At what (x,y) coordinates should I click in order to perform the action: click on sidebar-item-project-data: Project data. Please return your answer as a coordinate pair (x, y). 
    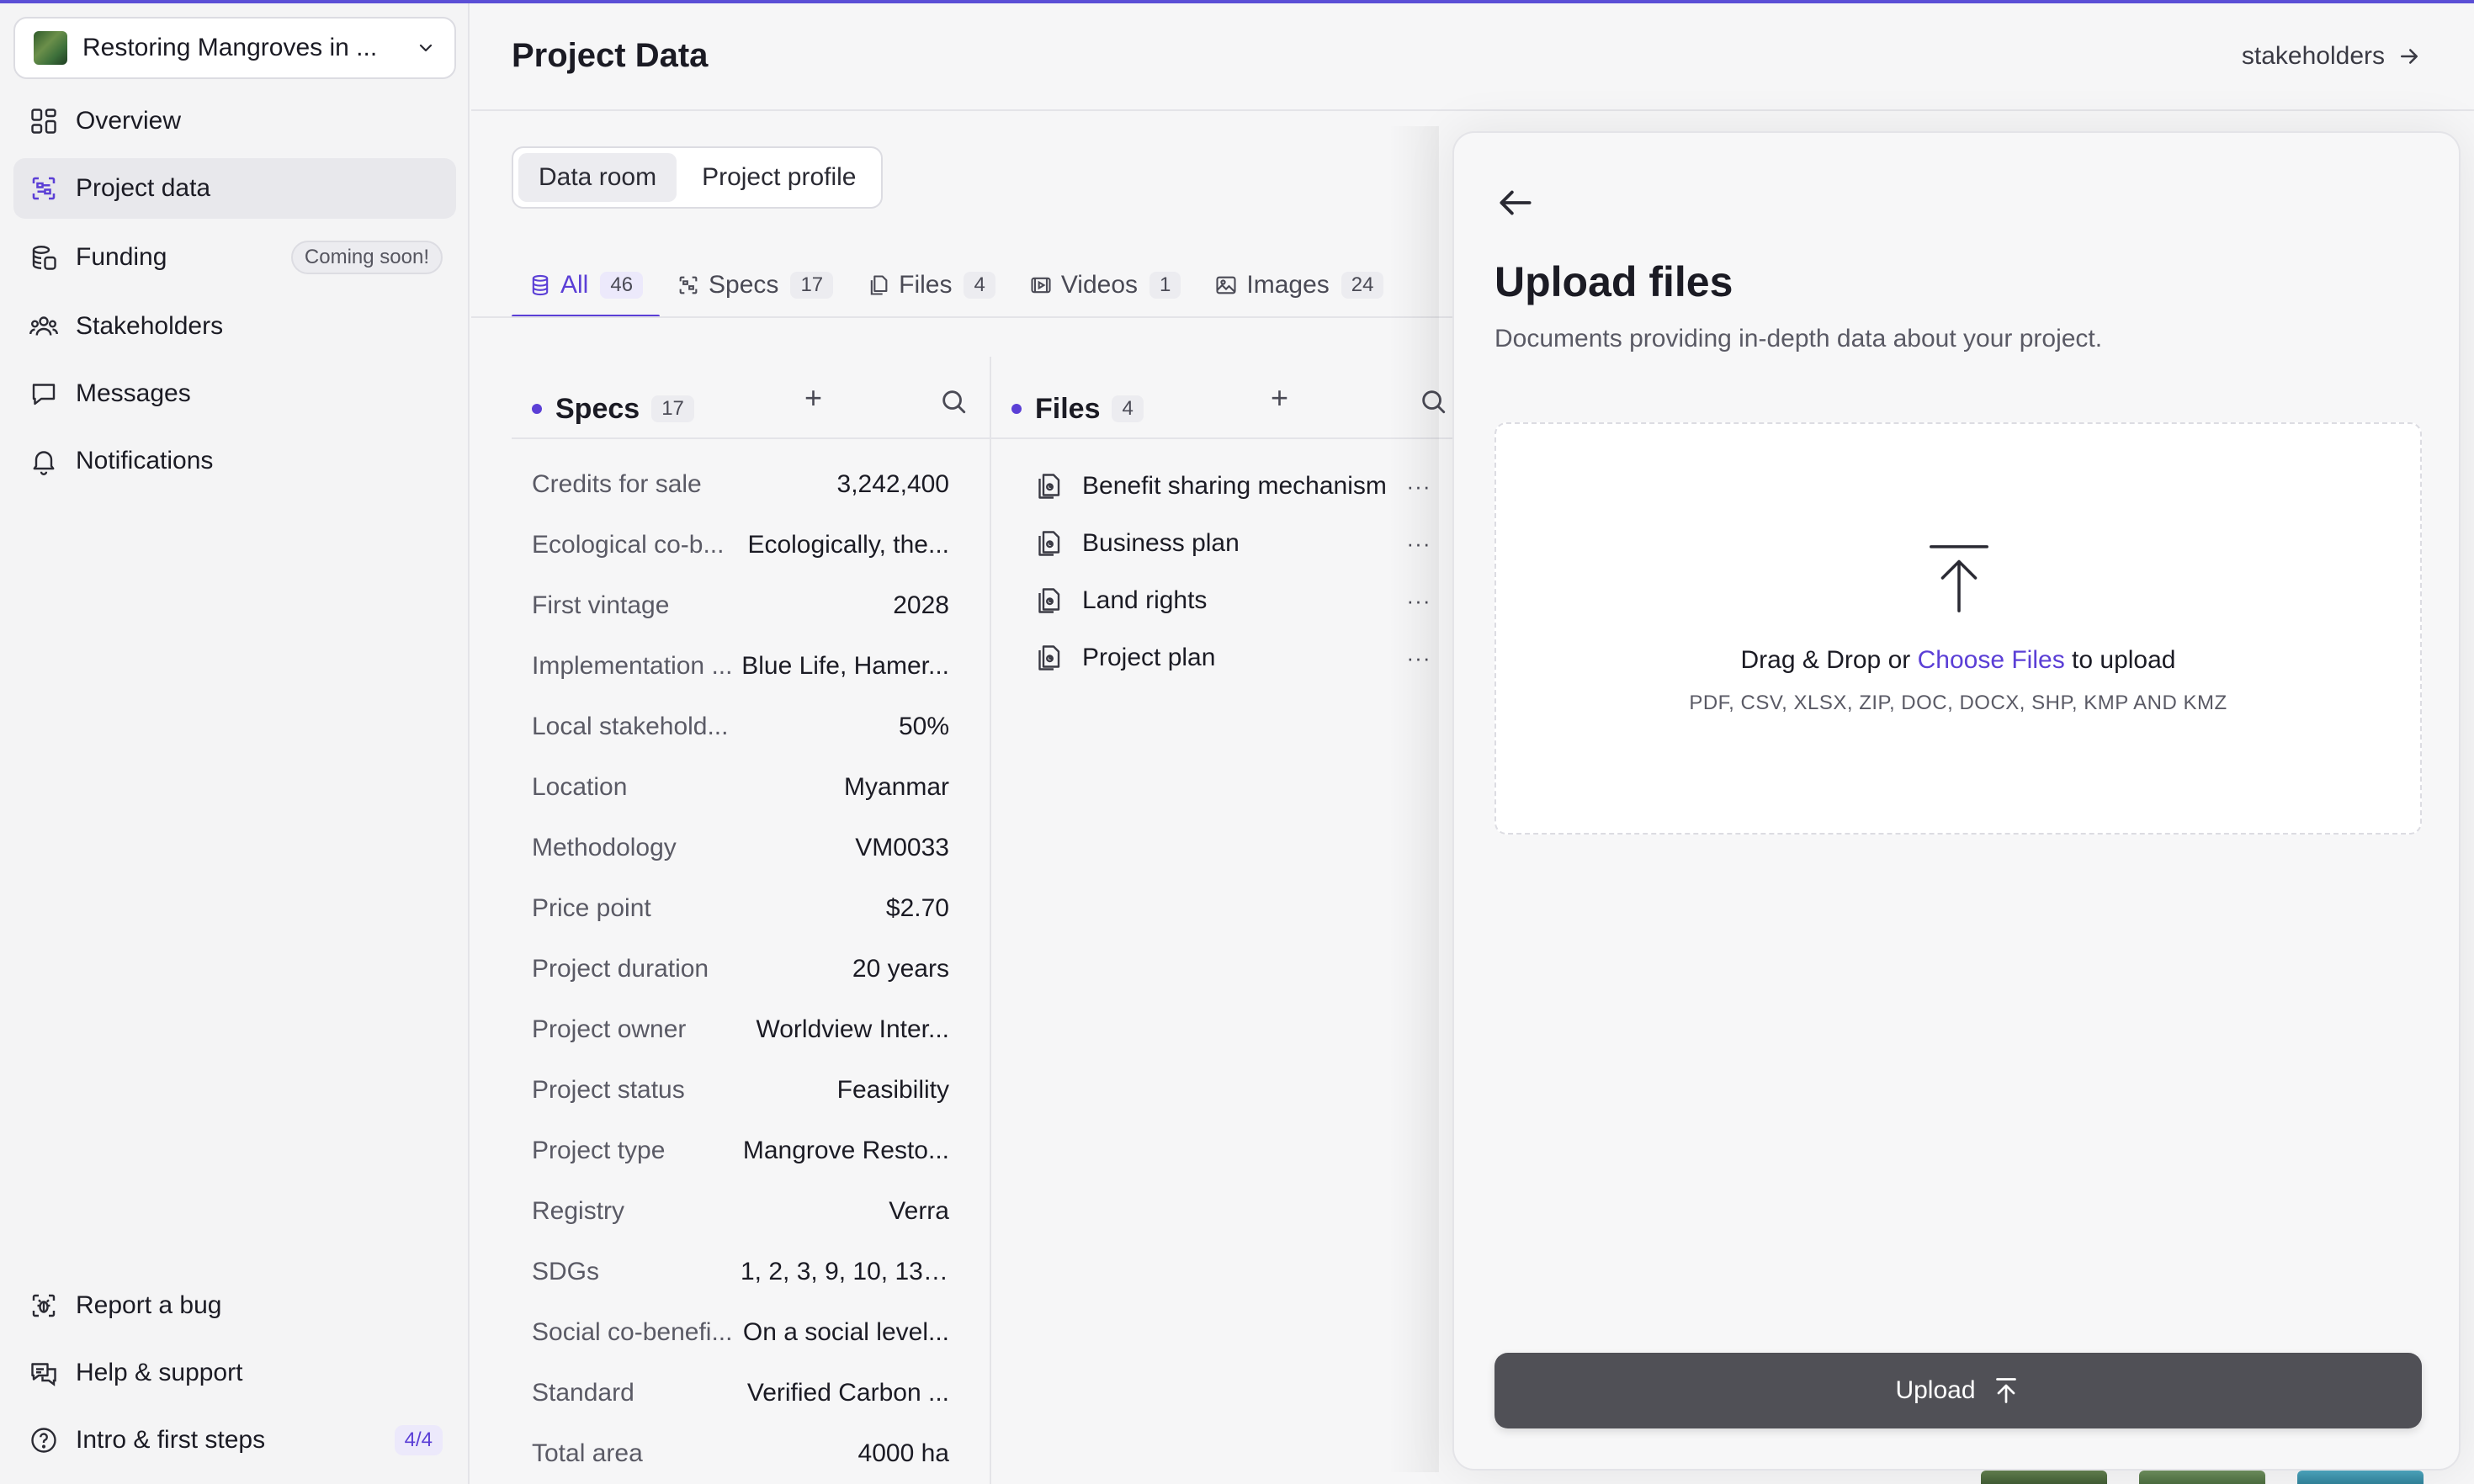
    Looking at the image, I should click on (234, 188).